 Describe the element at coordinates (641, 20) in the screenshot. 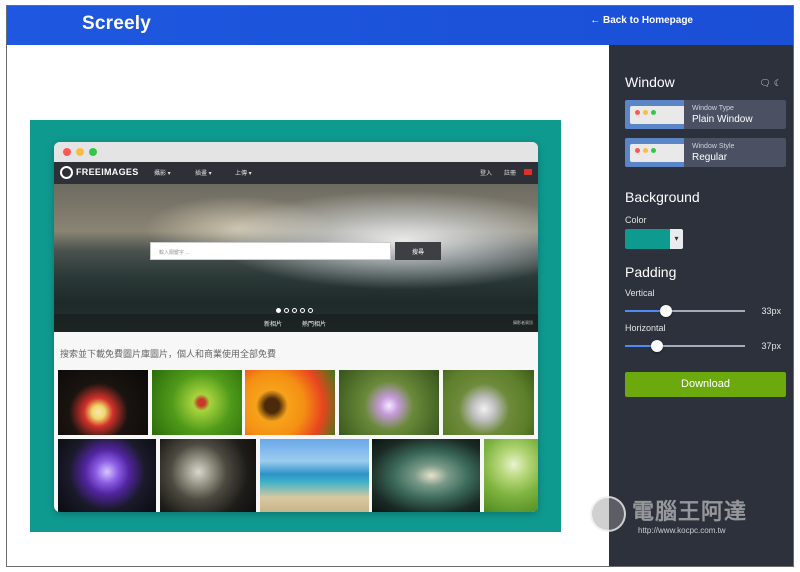

I see `back-to-homepage-link: ← Back to Homepage` at that location.